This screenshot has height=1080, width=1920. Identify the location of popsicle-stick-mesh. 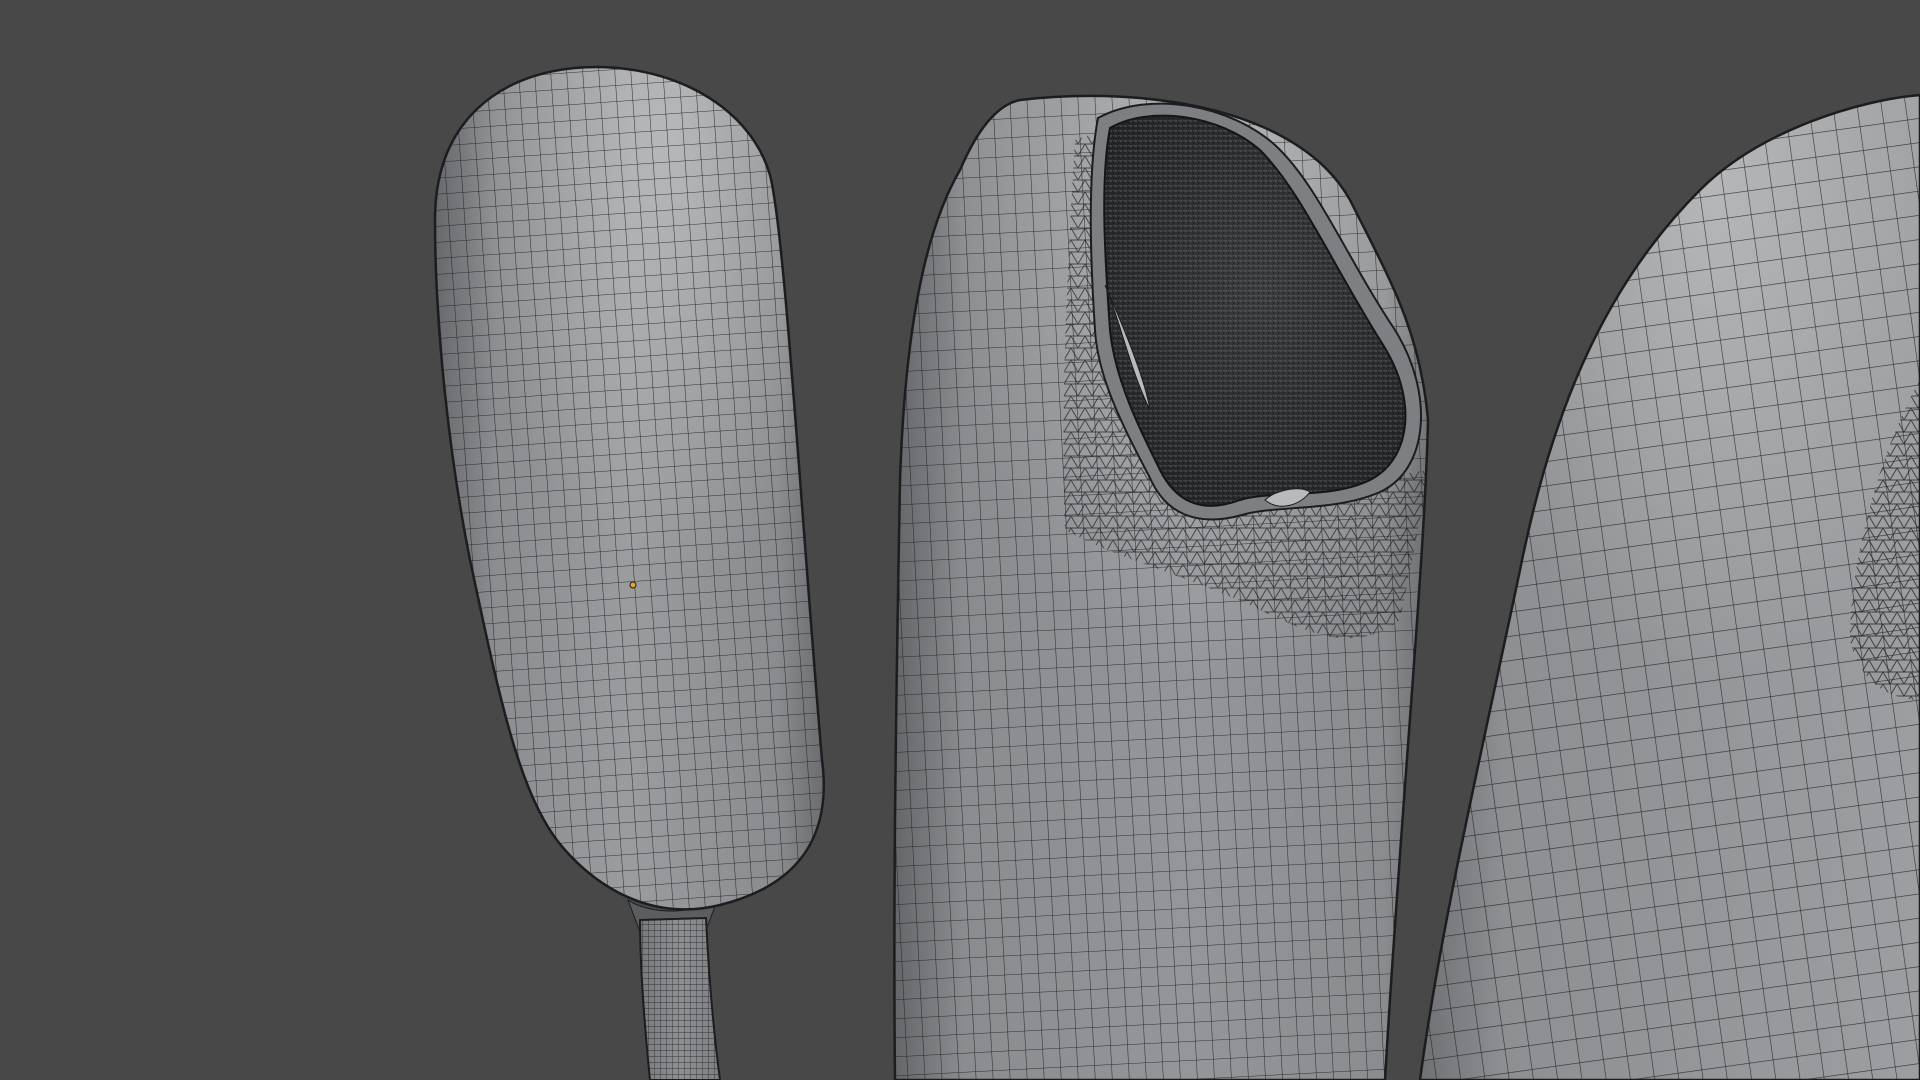
(680, 988).